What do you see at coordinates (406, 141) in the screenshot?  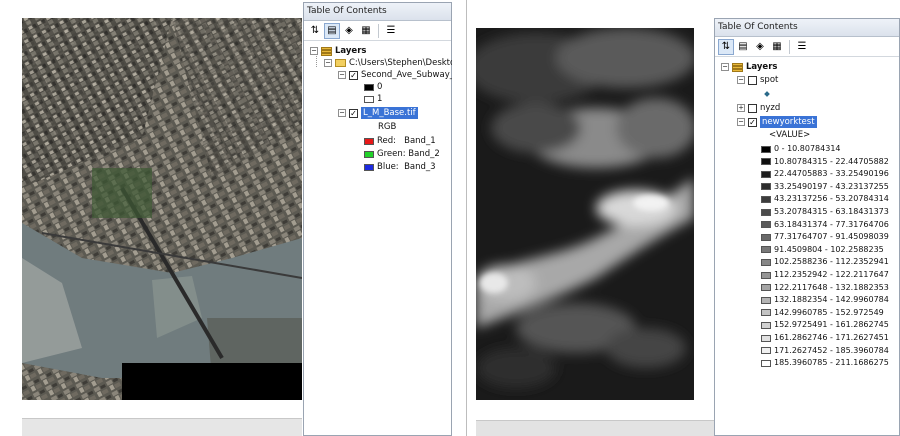 I see `band-label: Red: Band_1` at bounding box center [406, 141].